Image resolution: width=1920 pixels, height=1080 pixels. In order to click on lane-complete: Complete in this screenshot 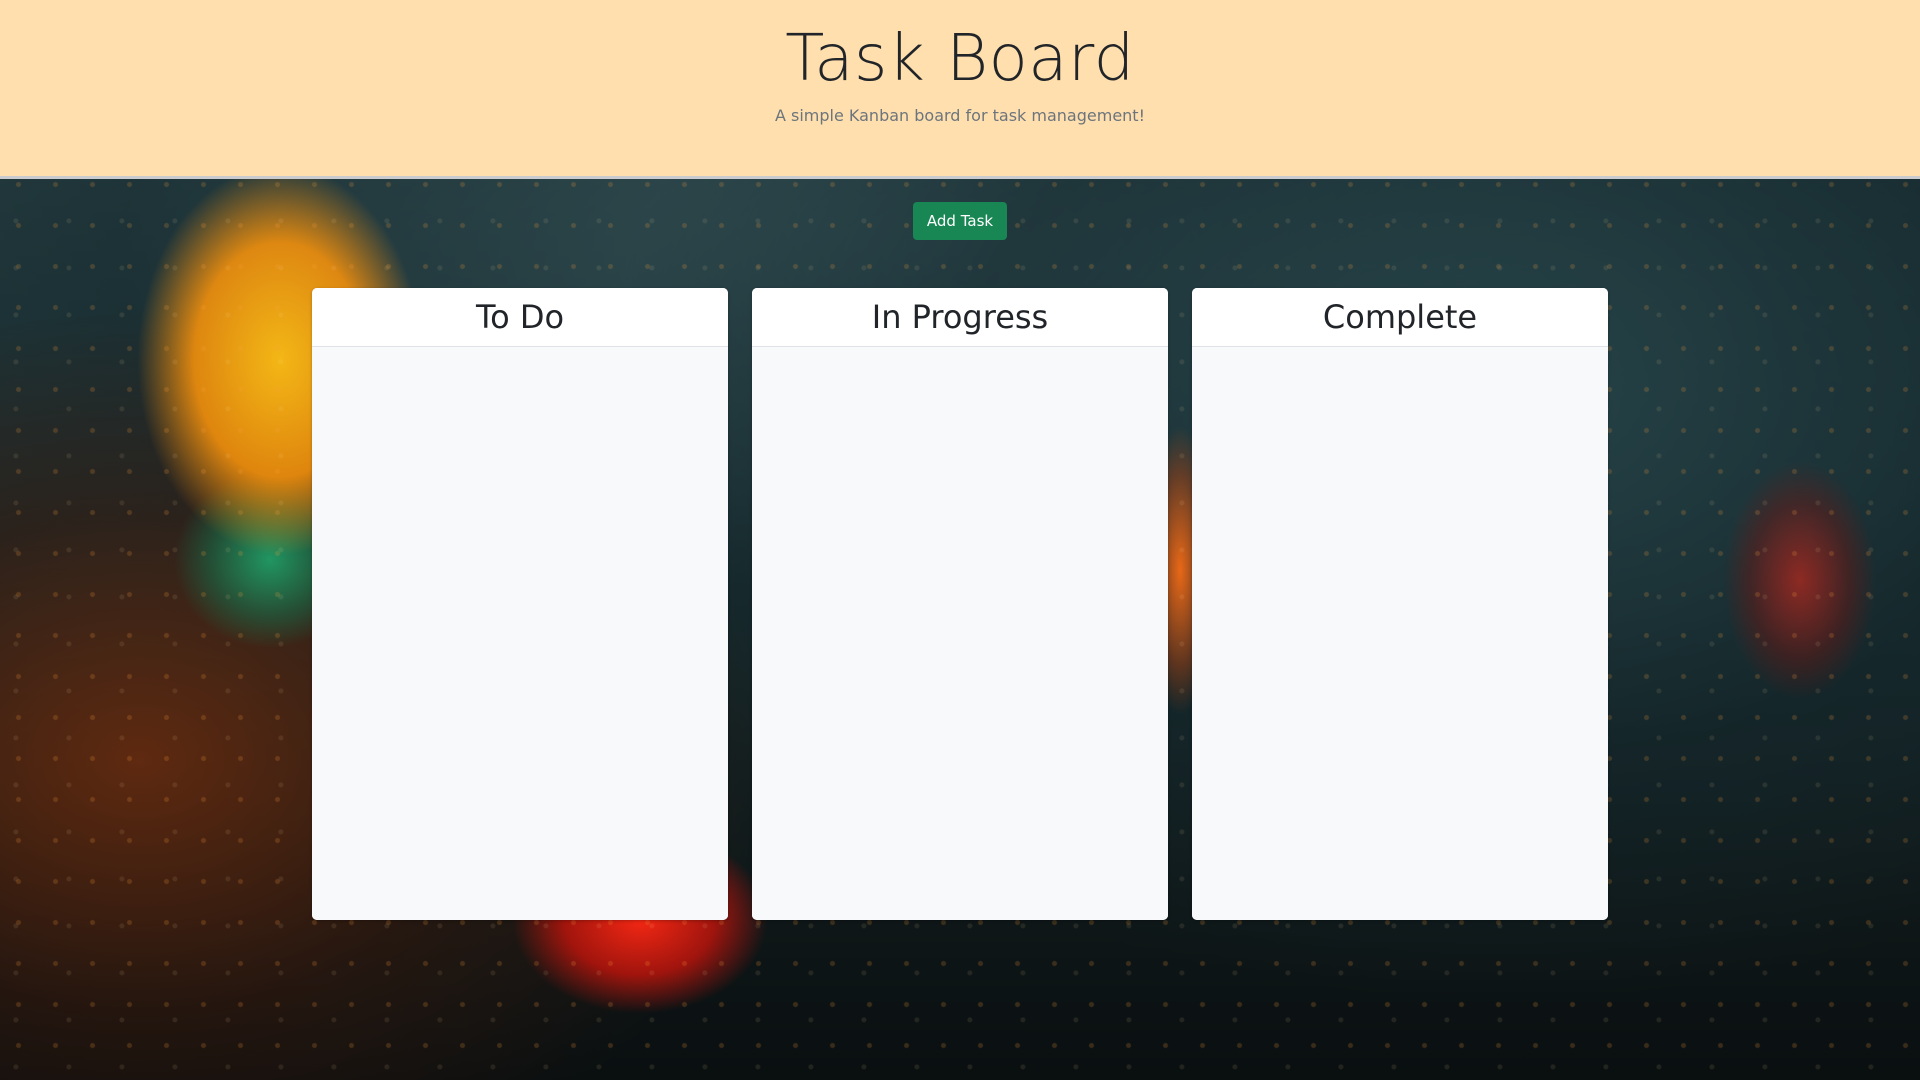, I will do `click(1400, 604)`.